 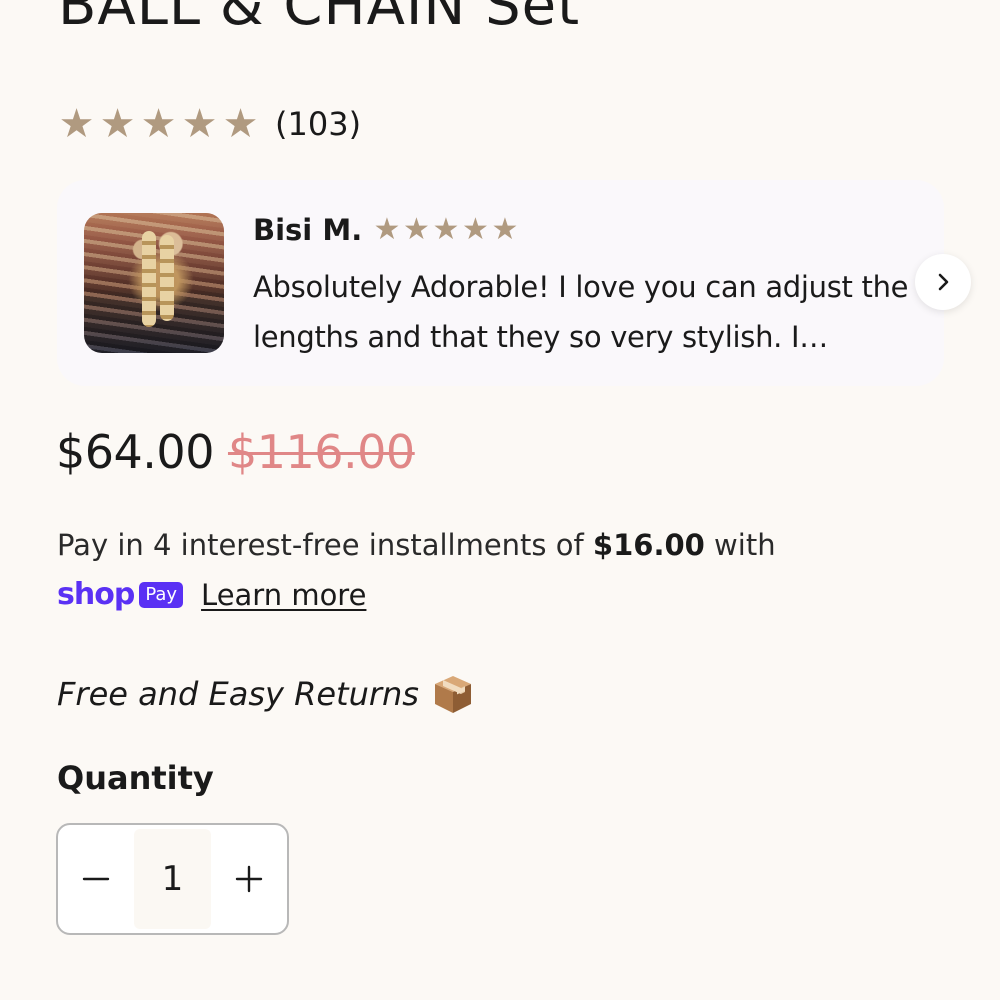 I want to click on package-box-icon, so click(x=452, y=694).